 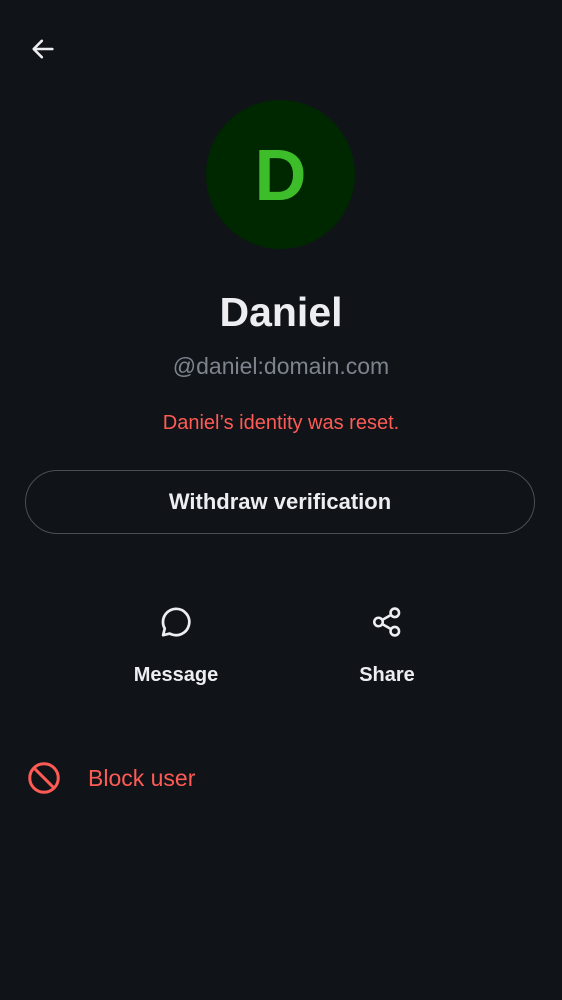 I want to click on chat-bubble-icon, so click(x=176, y=622).